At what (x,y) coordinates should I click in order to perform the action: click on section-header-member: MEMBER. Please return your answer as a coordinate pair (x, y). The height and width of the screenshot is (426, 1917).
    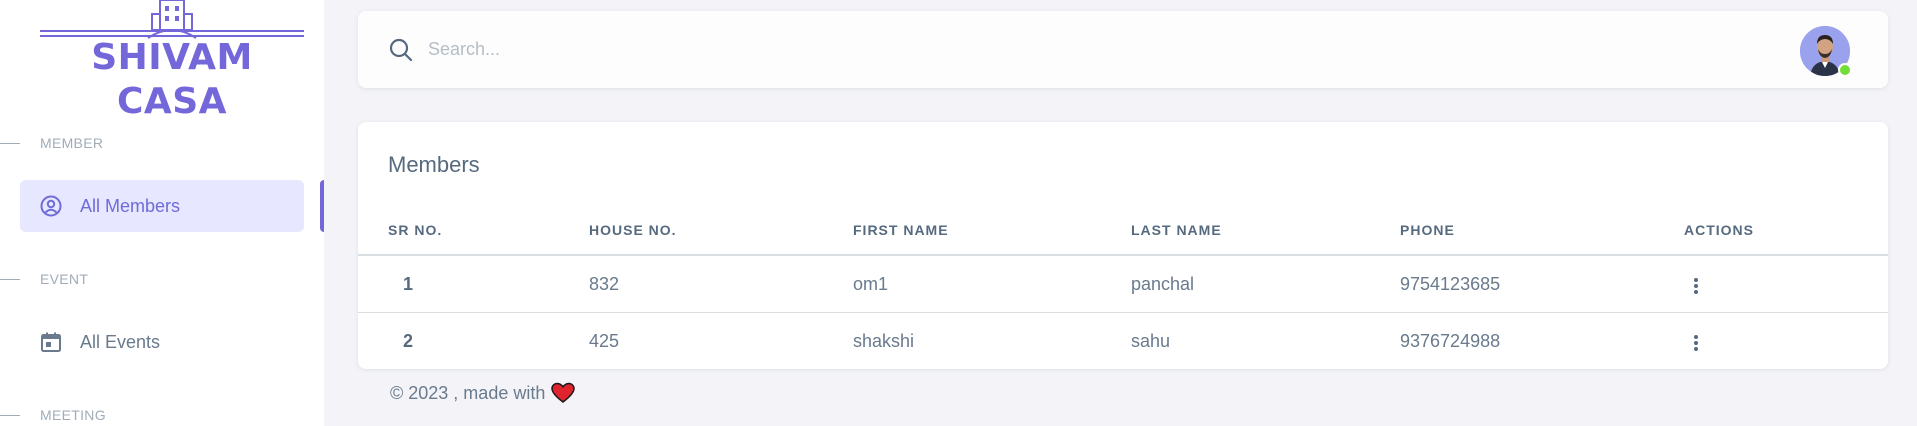
    Looking at the image, I should click on (150, 144).